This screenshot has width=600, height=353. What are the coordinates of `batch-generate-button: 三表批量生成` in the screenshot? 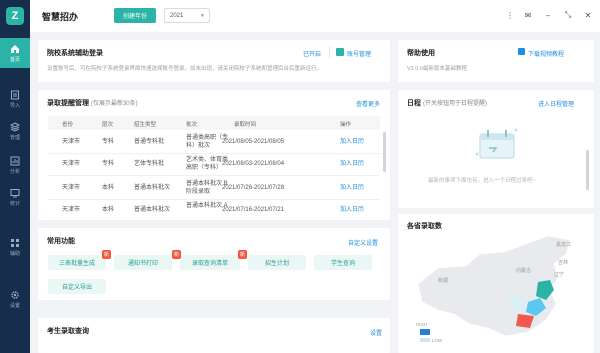 It's located at (77, 262).